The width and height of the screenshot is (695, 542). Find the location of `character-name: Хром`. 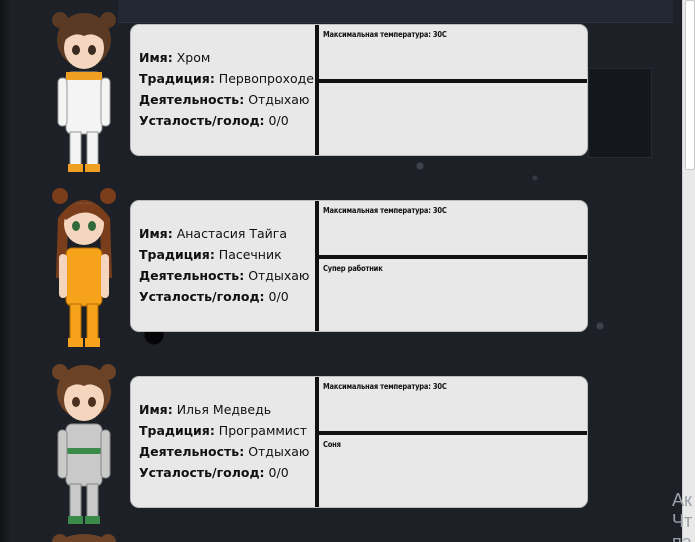

character-name: Хром is located at coordinates (193, 57).